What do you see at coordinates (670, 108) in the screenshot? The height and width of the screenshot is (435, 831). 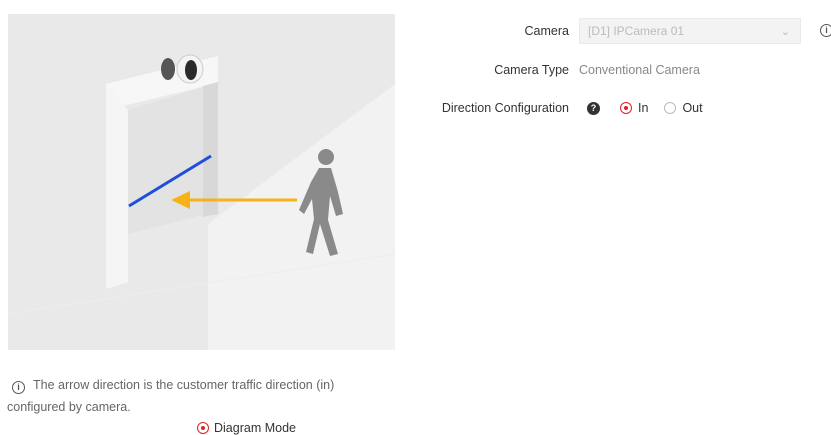 I see `direction-out-radio` at bounding box center [670, 108].